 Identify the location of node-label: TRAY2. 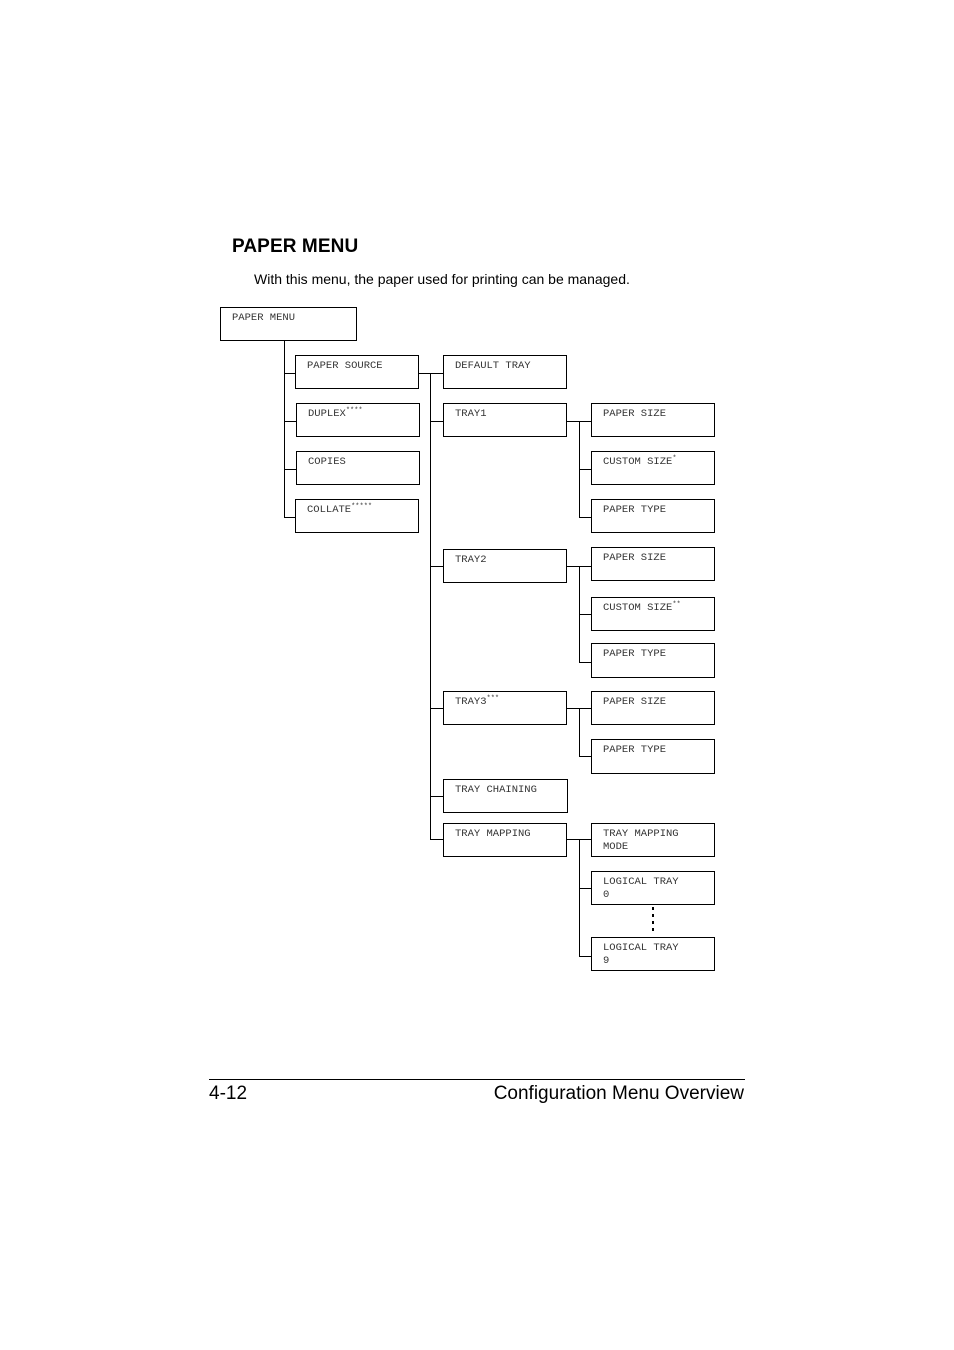
(471, 560).